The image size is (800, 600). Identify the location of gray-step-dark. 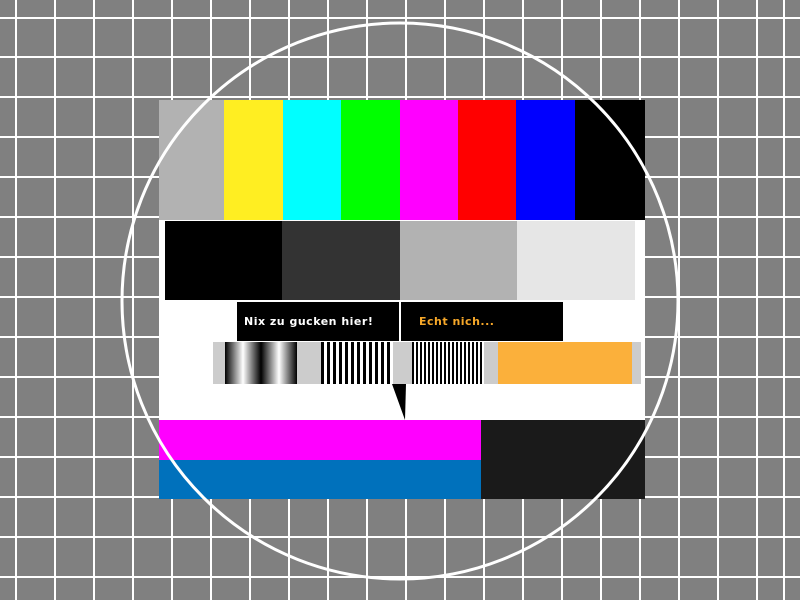
(341, 260).